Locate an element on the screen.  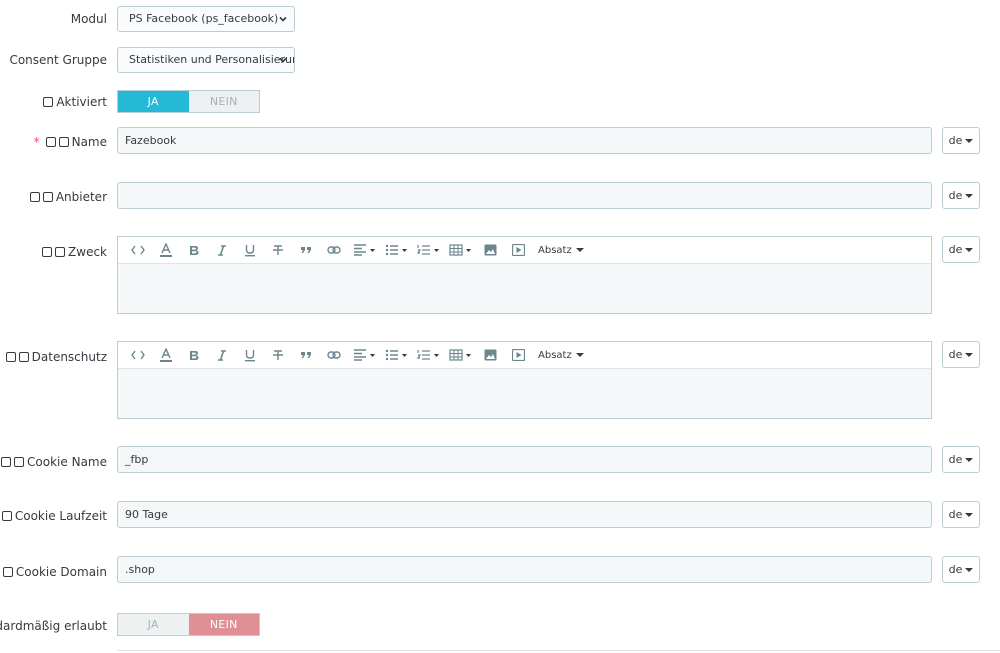
name-label: * Name is located at coordinates (70, 142).